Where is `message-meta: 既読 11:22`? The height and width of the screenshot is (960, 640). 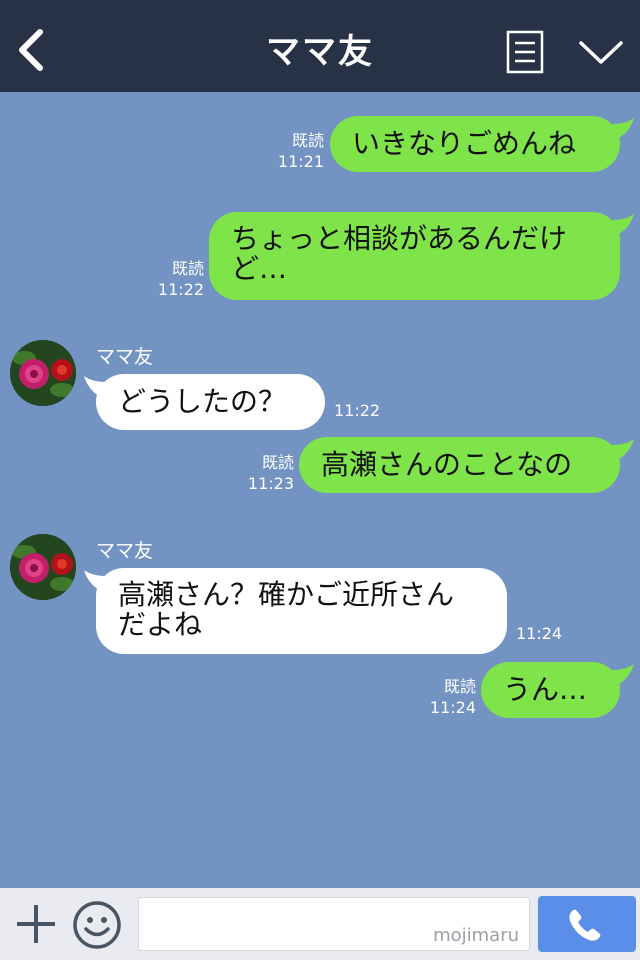 message-meta: 既読 11:22 is located at coordinates (173, 279).